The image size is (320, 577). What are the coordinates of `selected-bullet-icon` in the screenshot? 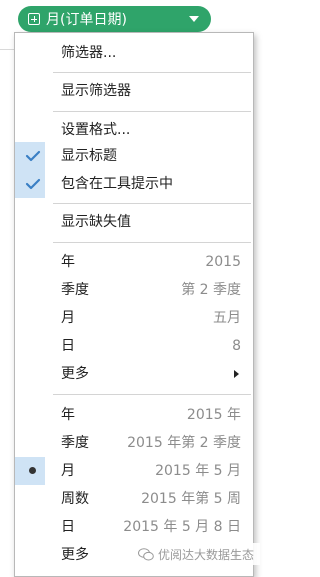 It's located at (32, 470).